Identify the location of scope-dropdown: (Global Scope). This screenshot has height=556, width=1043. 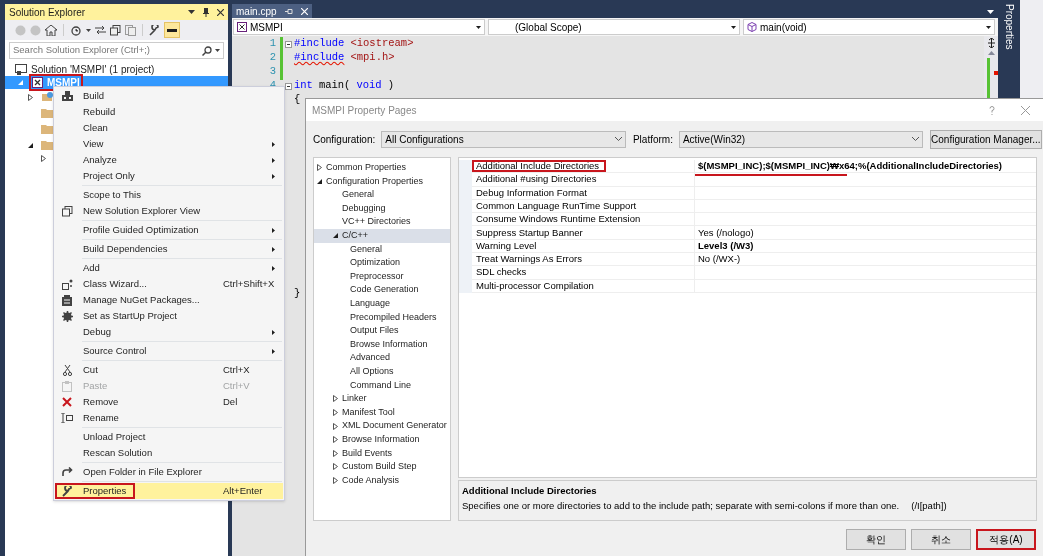
(614, 27).